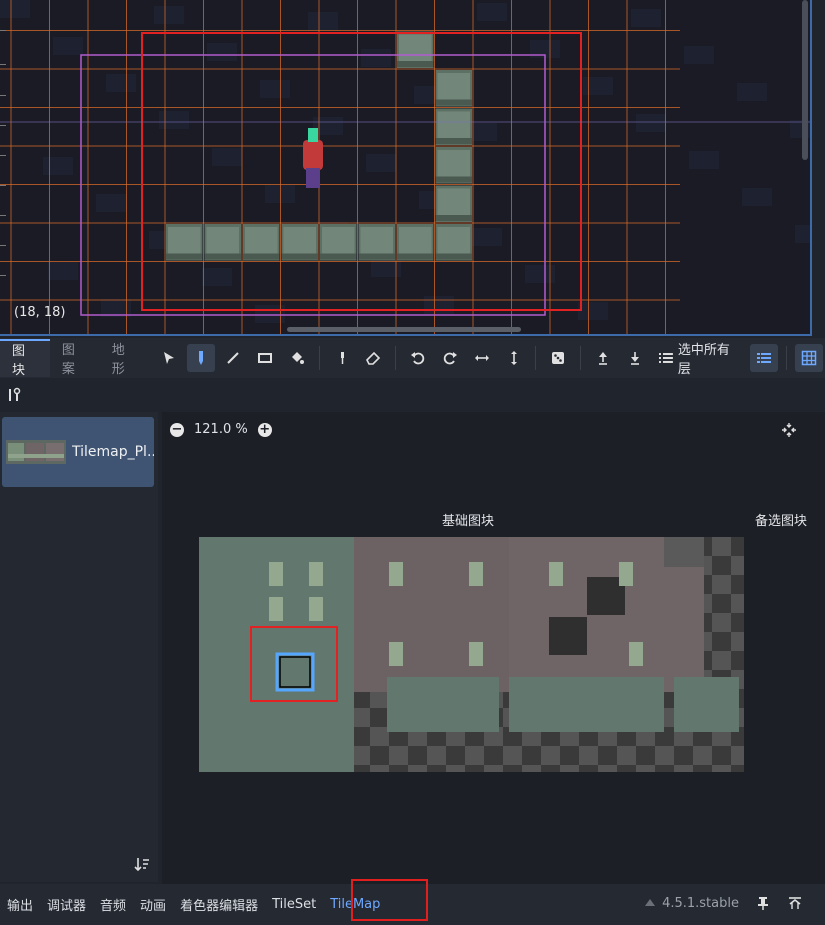 The width and height of the screenshot is (825, 925). I want to click on tools-settings-button, so click(14, 397).